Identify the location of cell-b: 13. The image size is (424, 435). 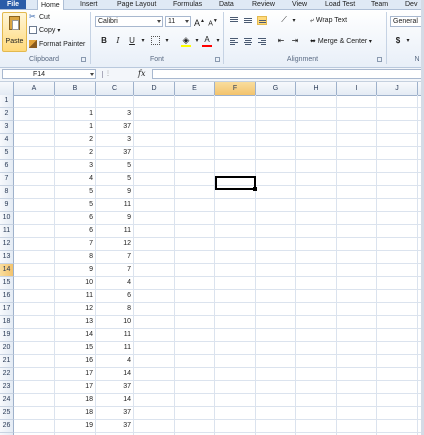
(75, 322).